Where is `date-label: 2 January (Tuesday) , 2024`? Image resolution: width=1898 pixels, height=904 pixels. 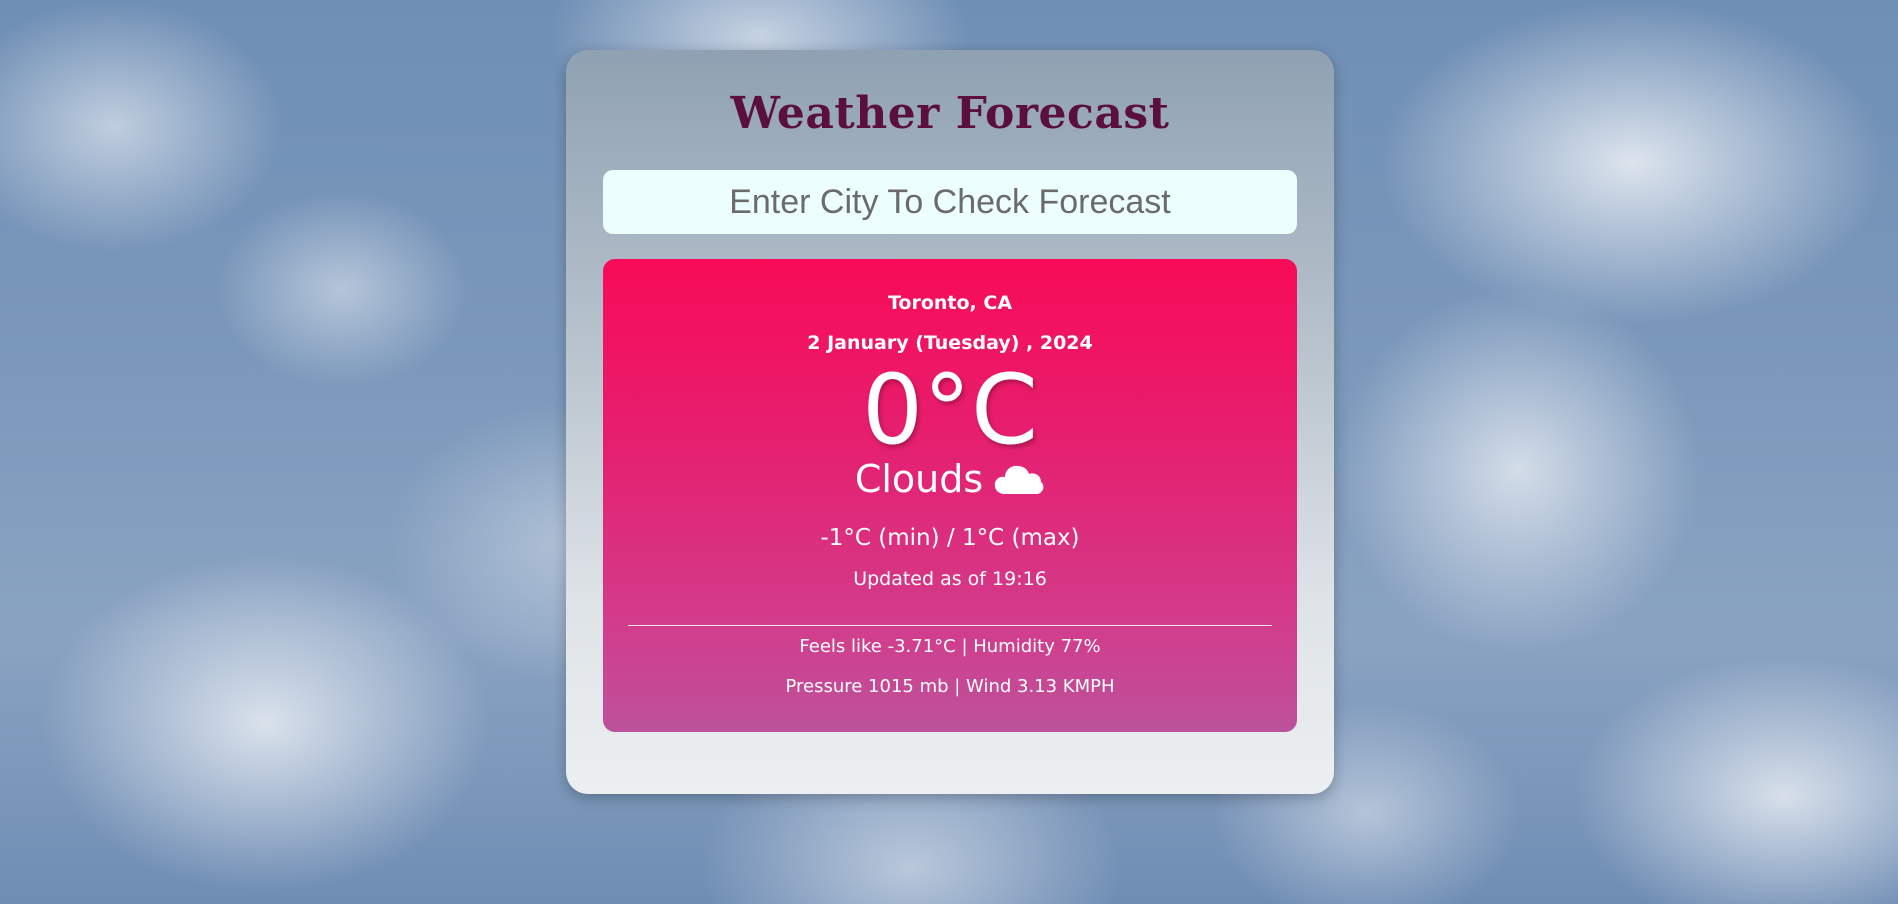 date-label: 2 January (Tuesday) , 2024 is located at coordinates (950, 343).